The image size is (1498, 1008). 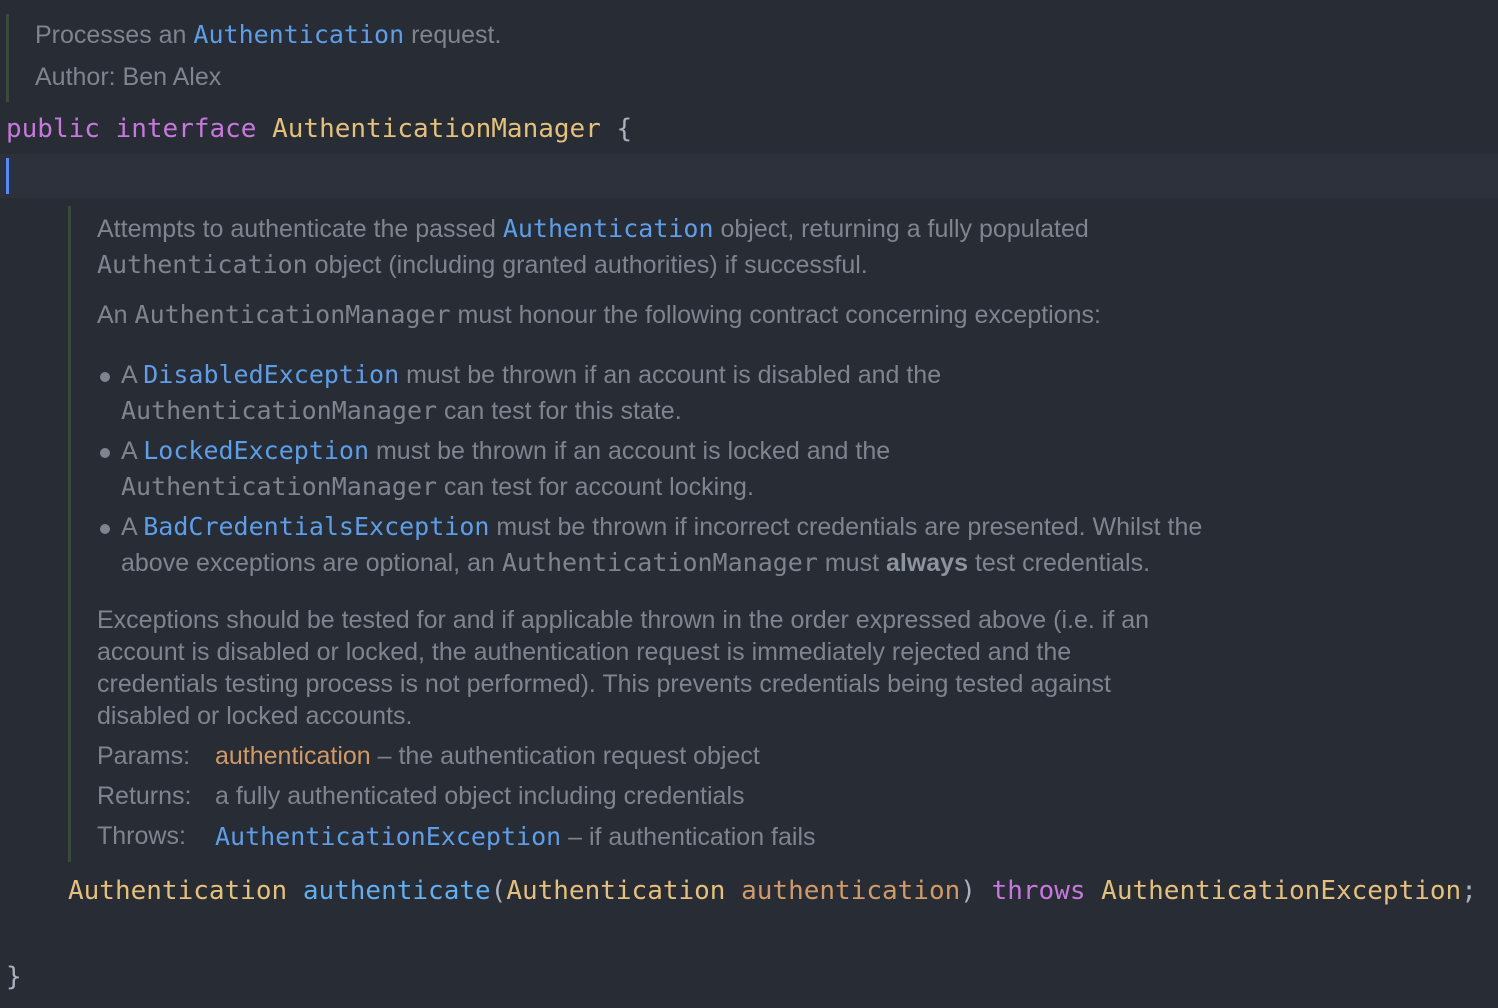 I want to click on method-name: authenticate, so click(x=397, y=891).